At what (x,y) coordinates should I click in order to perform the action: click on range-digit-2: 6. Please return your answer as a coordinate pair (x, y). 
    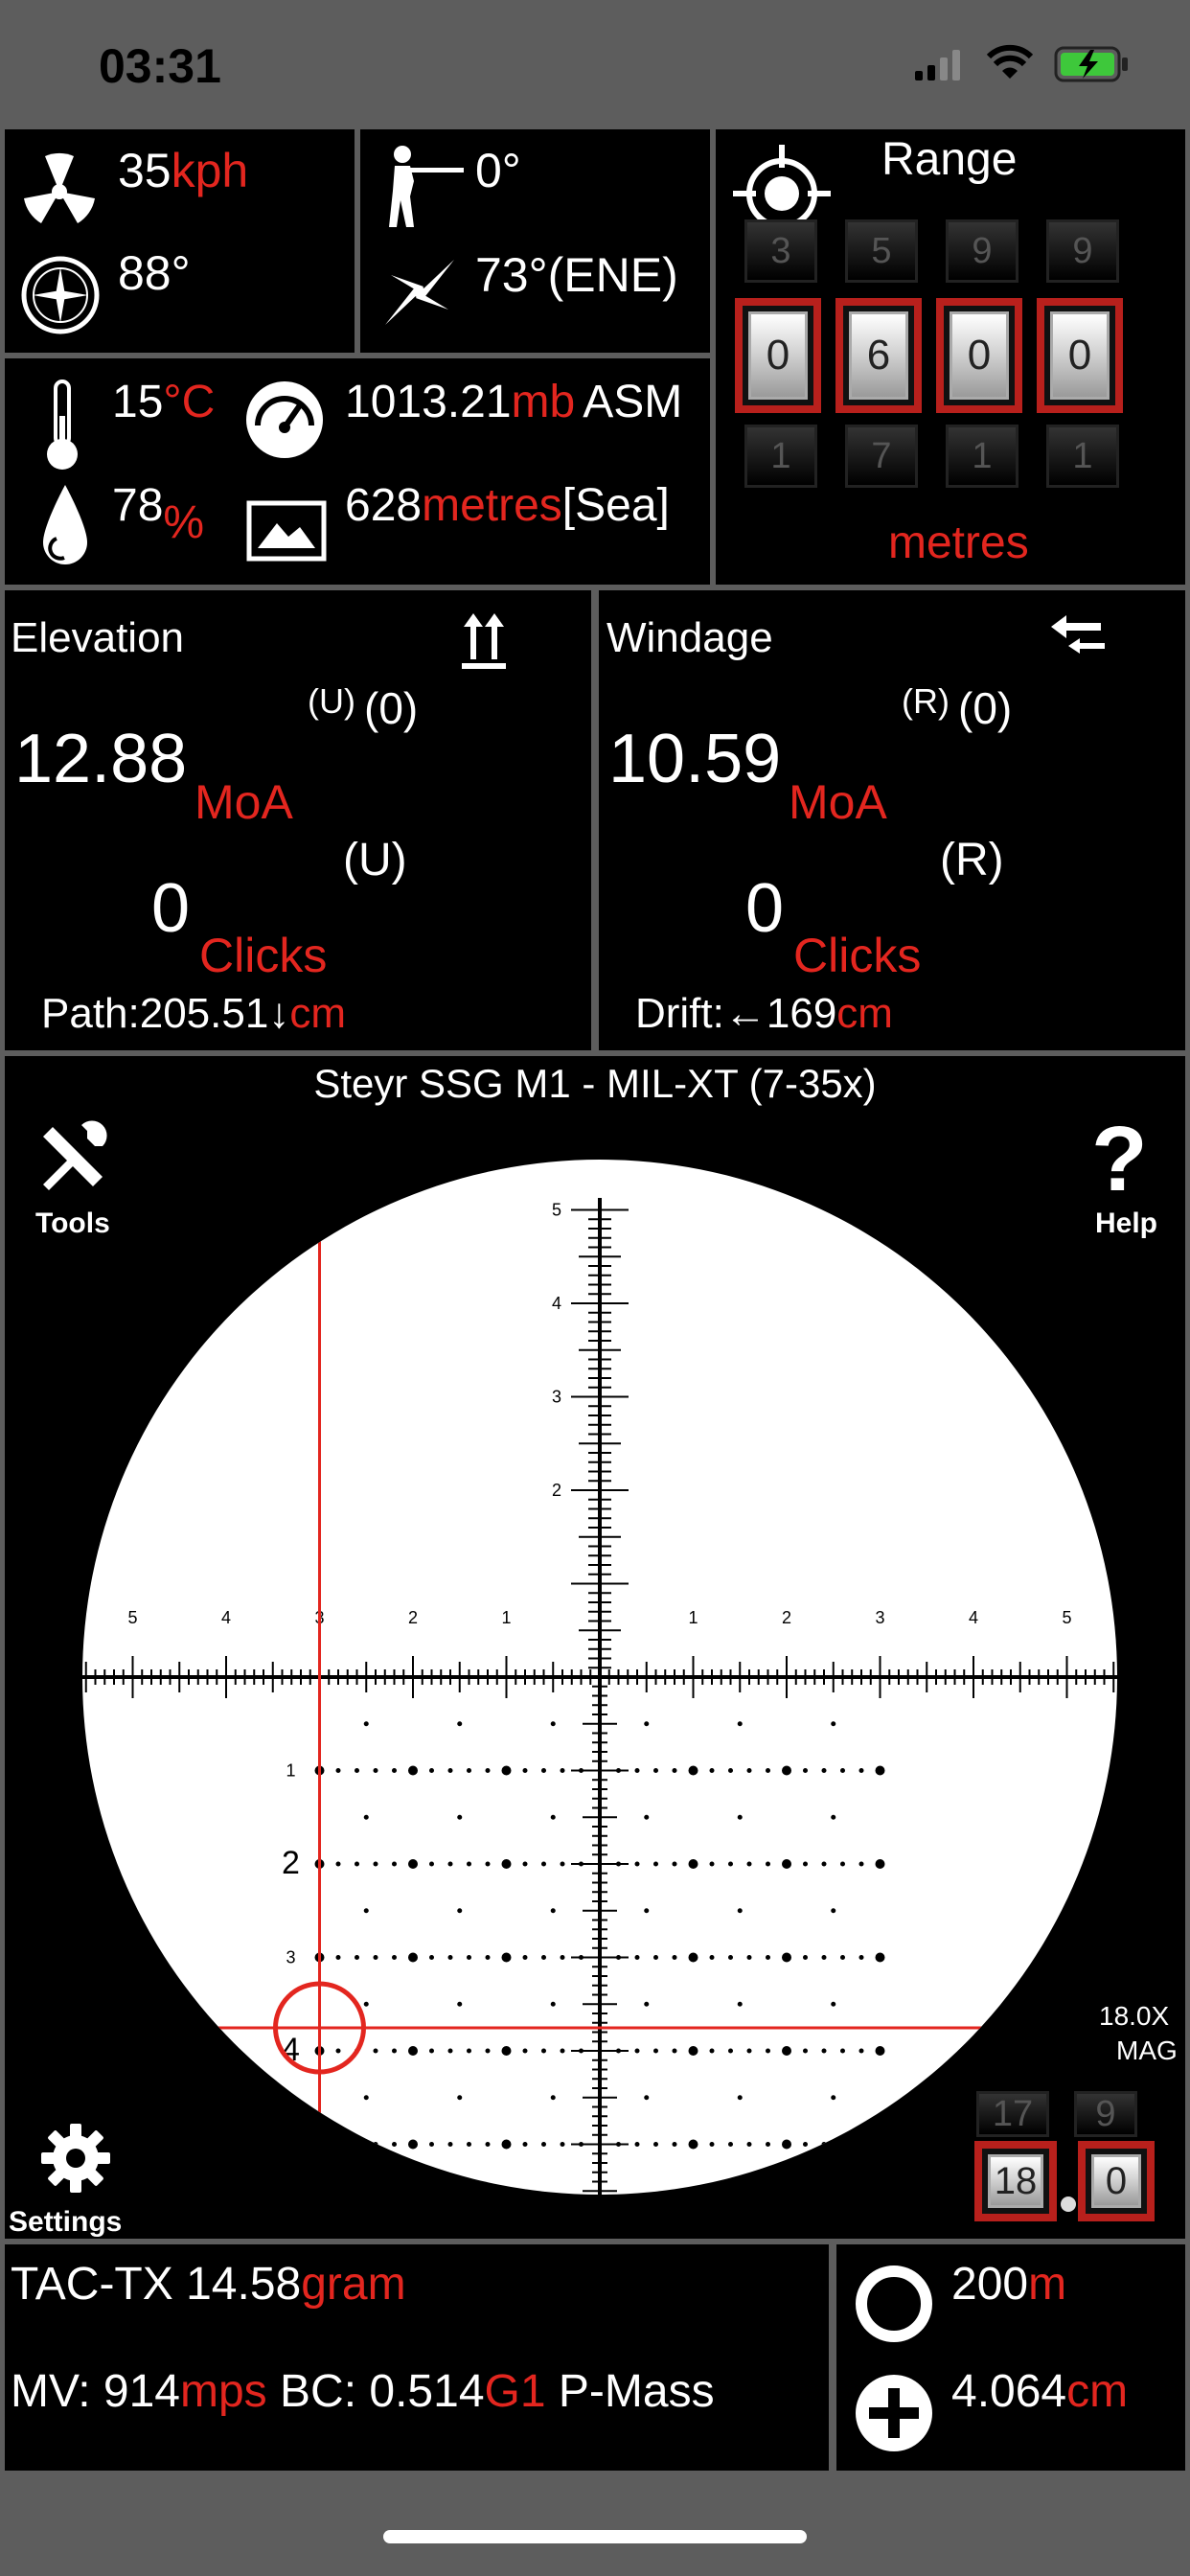
    Looking at the image, I should click on (879, 355).